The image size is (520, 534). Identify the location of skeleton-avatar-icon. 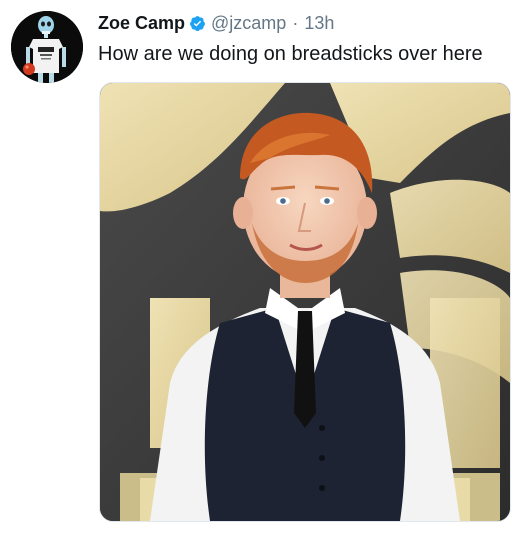
(47, 47).